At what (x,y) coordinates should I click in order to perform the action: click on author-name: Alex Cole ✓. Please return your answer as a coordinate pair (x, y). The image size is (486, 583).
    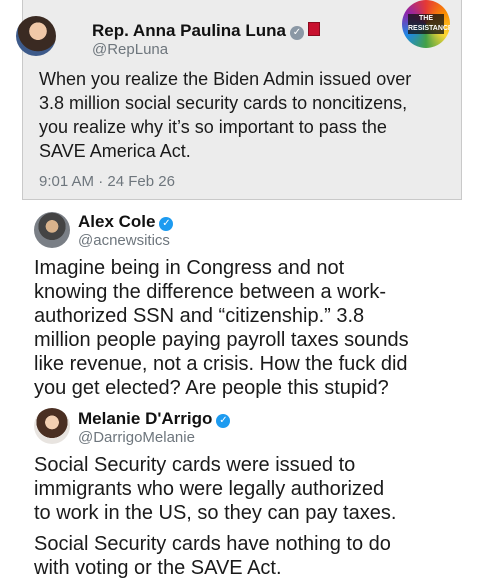
    Looking at the image, I should click on (126, 222).